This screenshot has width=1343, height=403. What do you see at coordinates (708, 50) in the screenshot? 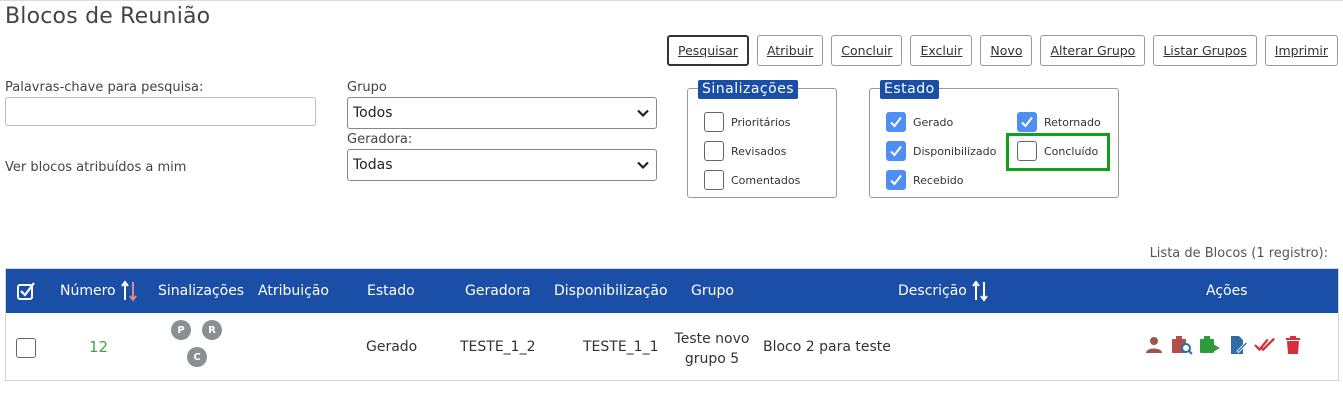
I see `search-button: Pesquisar` at bounding box center [708, 50].